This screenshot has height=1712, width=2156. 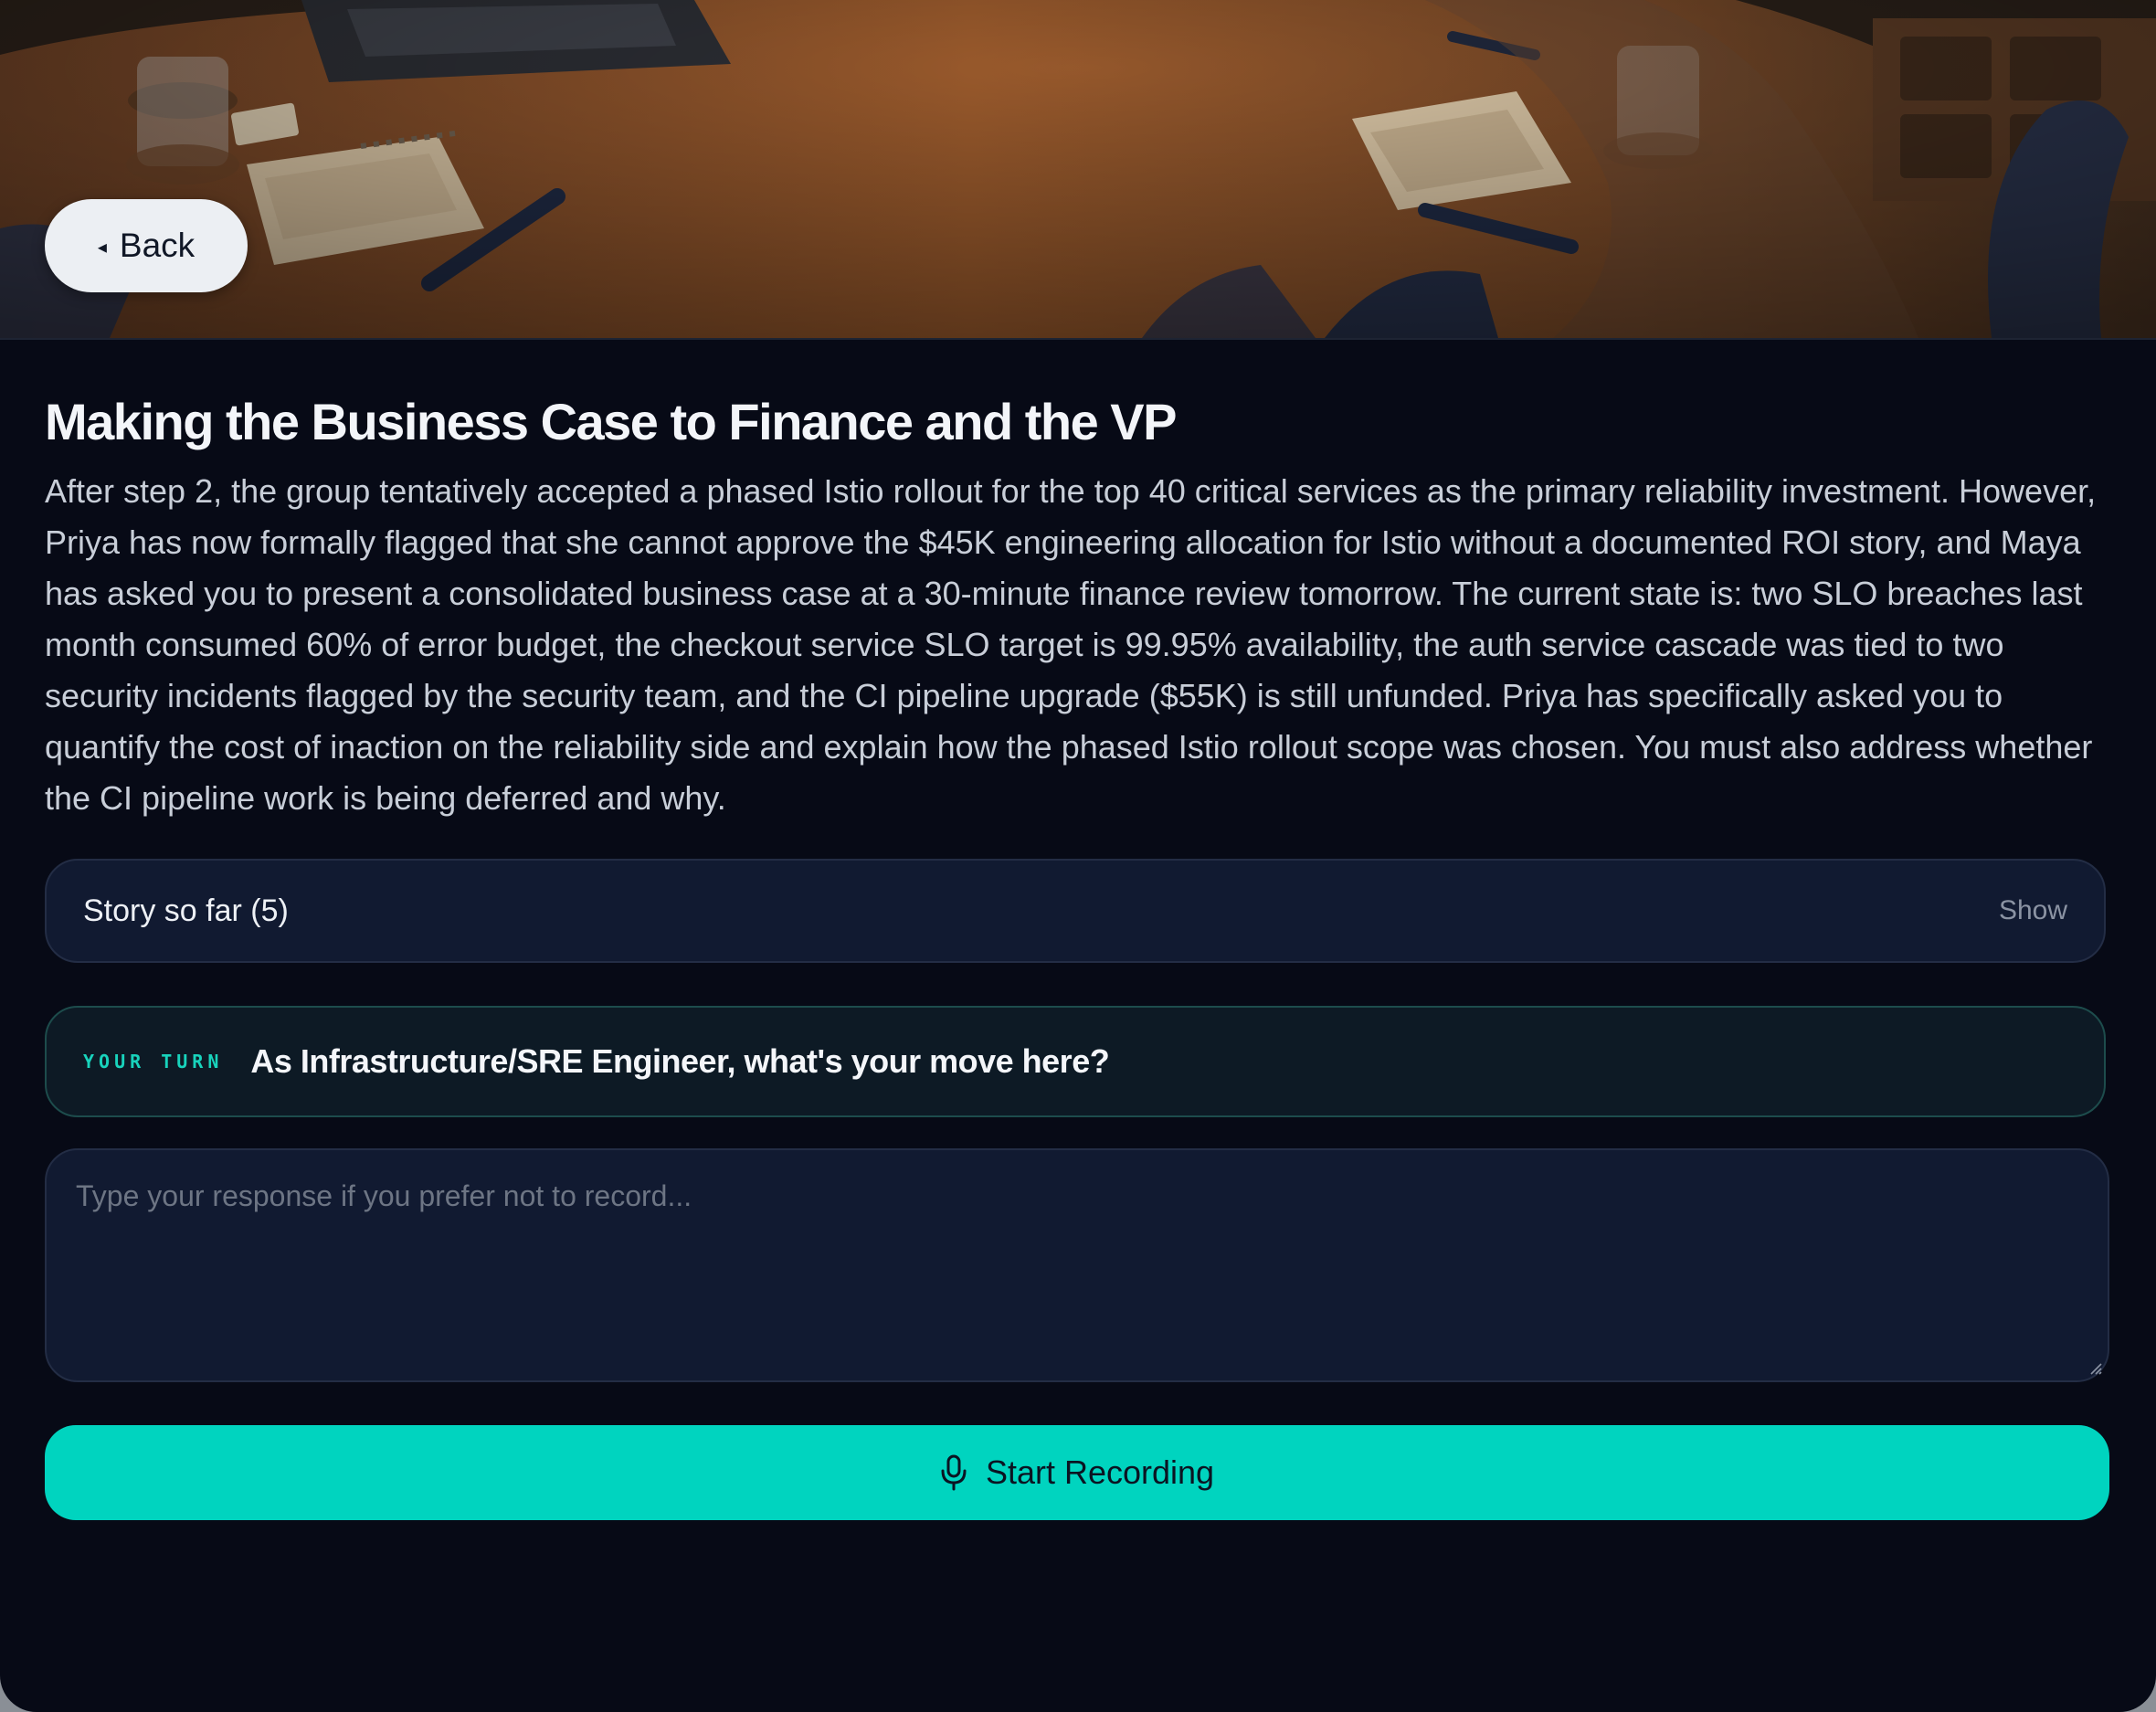 I want to click on story-show-toggle: Show, so click(x=2033, y=910).